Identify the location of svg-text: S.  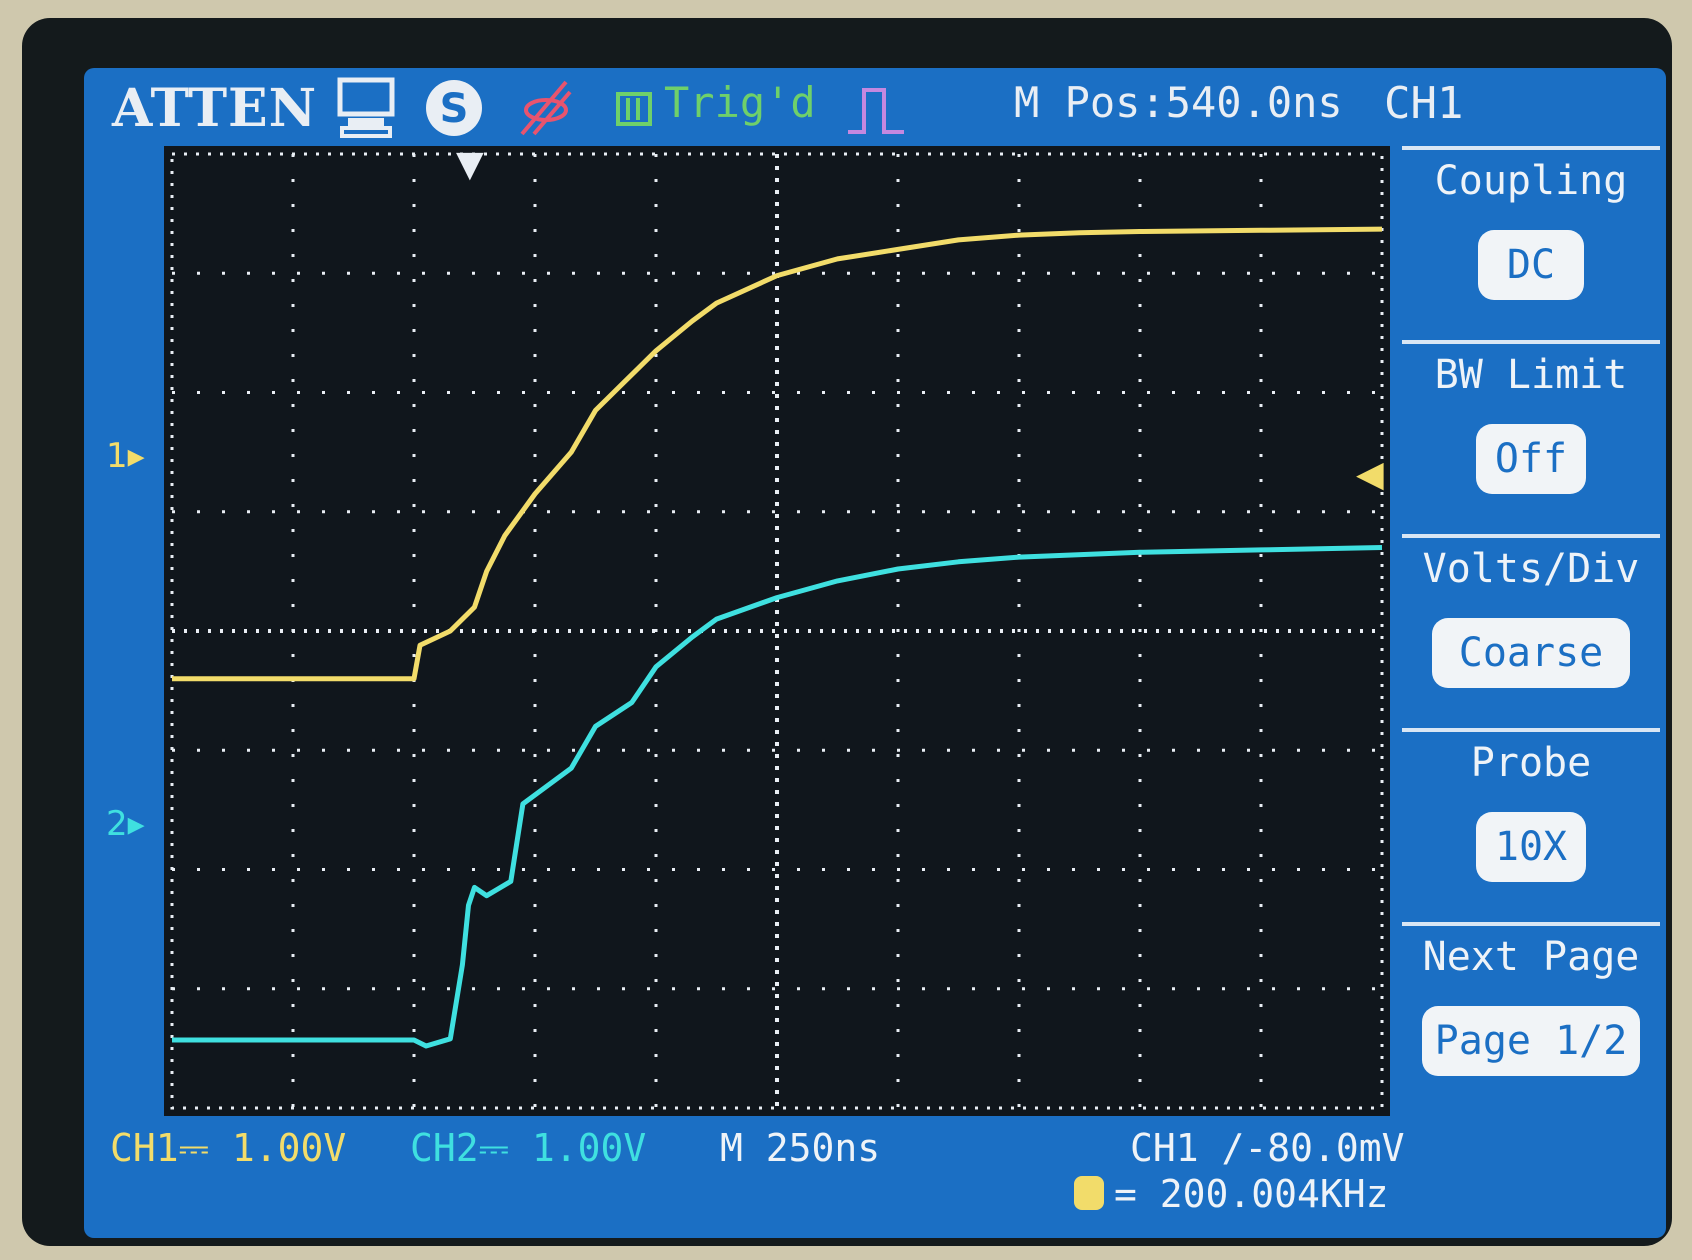
(454, 109).